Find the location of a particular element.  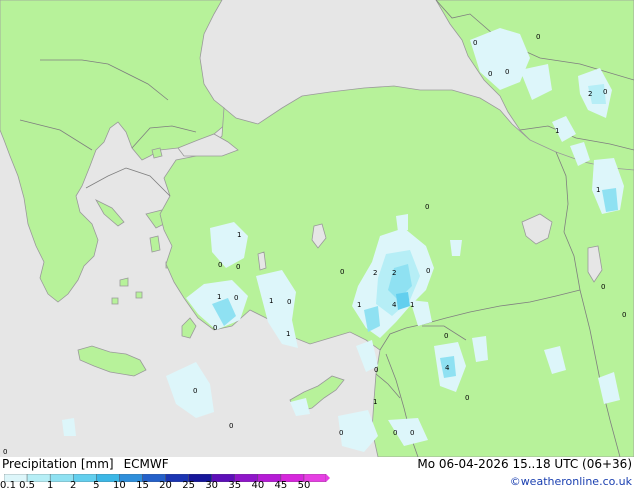

legend-overflow-arrow is located at coordinates (328, 478).